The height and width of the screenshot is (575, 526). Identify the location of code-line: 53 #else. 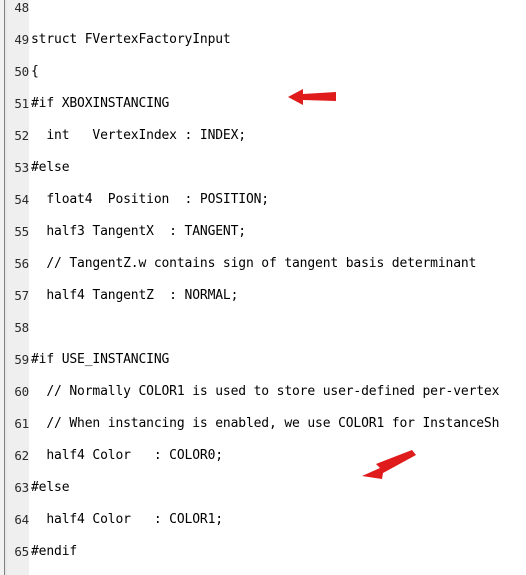
(263, 168).